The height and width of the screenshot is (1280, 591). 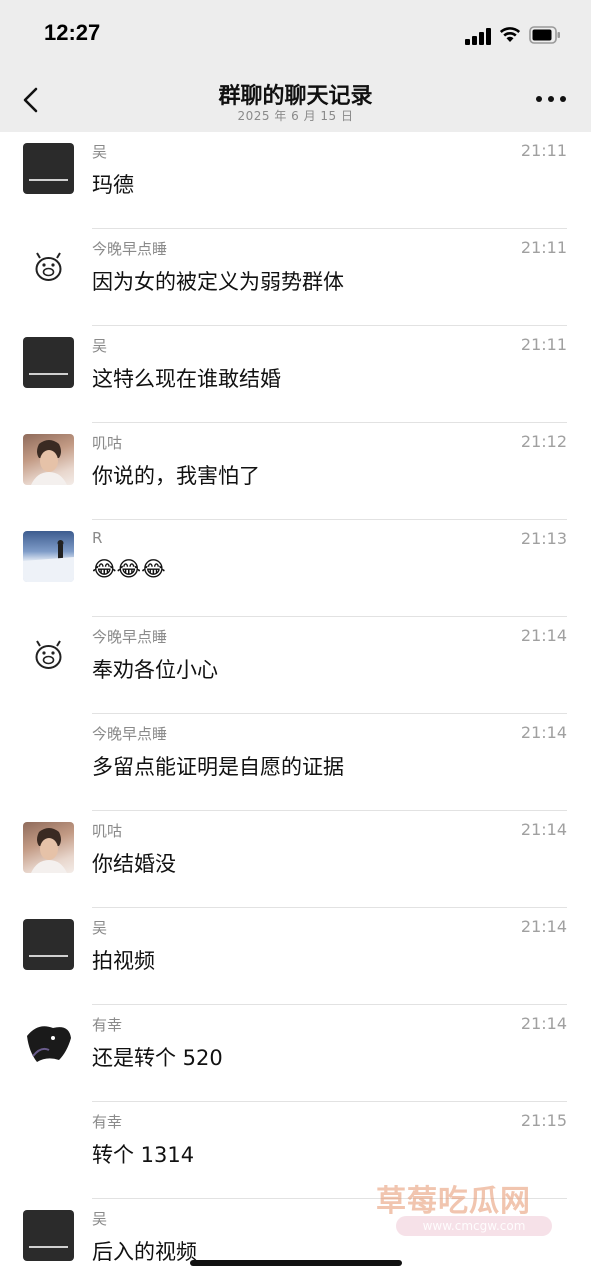 What do you see at coordinates (295, 665) in the screenshot?
I see `chat-message: 今晚早点睡 21:14 奉劝各位小心` at bounding box center [295, 665].